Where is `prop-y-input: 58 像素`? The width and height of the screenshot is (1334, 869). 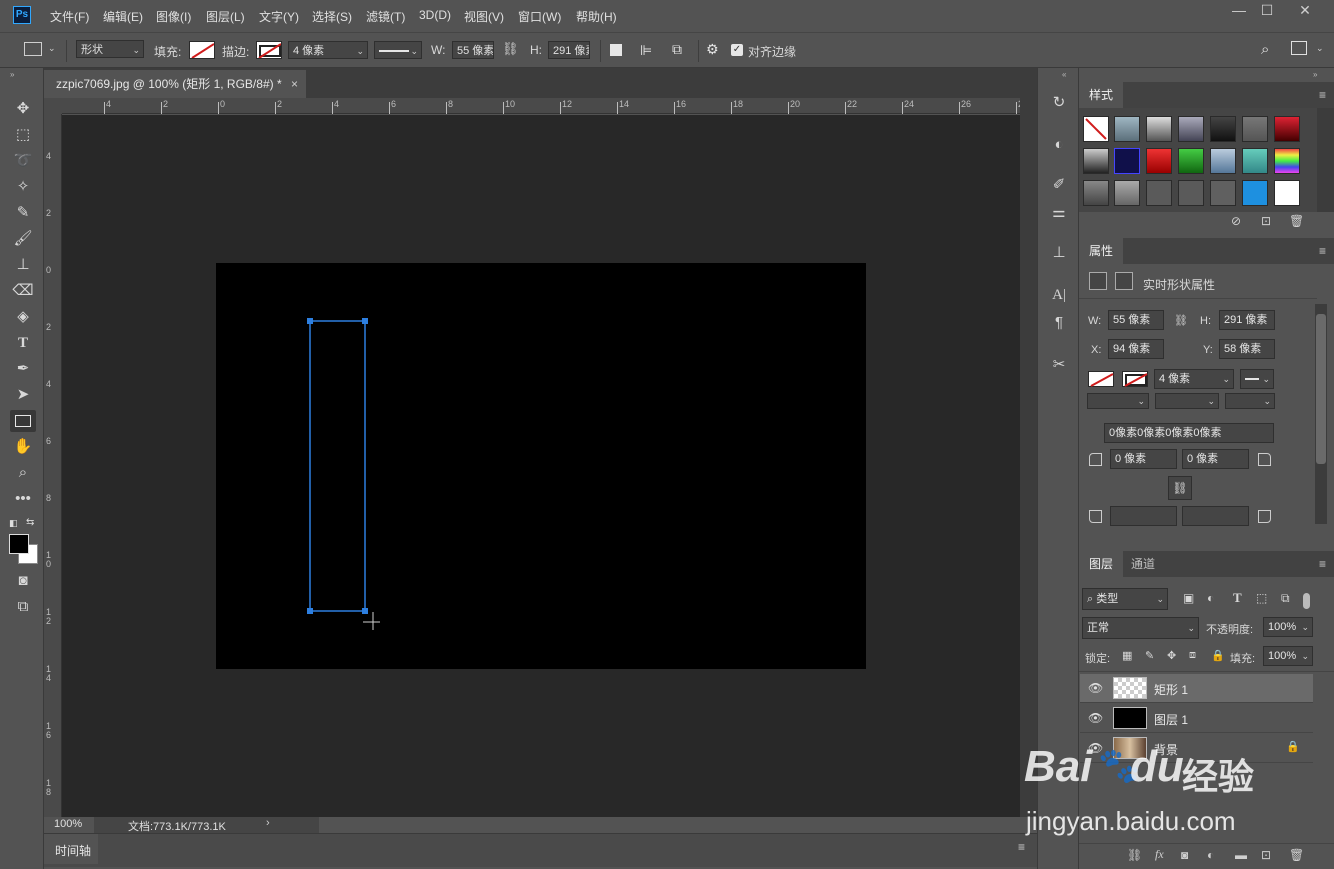 prop-y-input: 58 像素 is located at coordinates (1247, 349).